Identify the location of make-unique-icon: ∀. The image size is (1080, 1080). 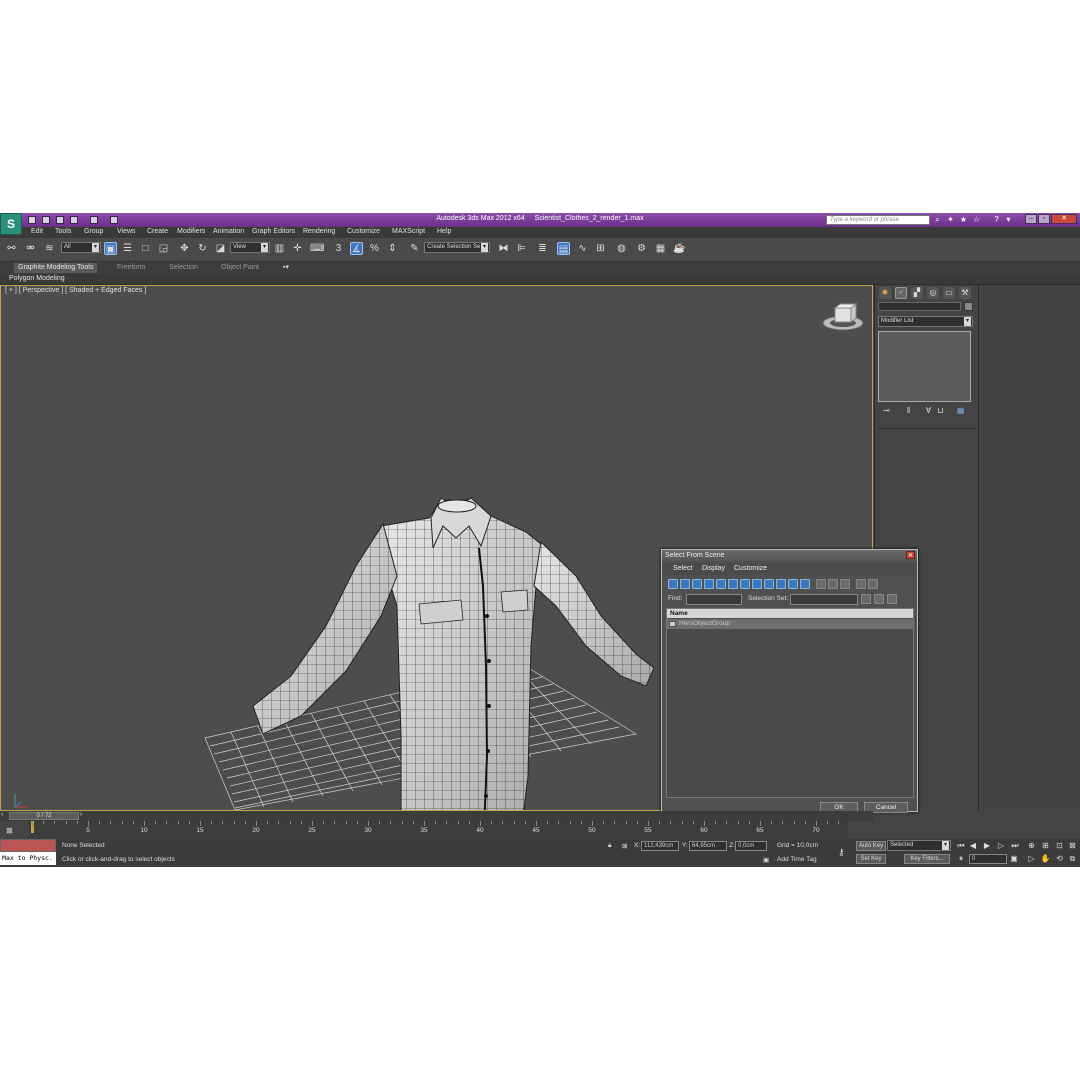
(928, 411).